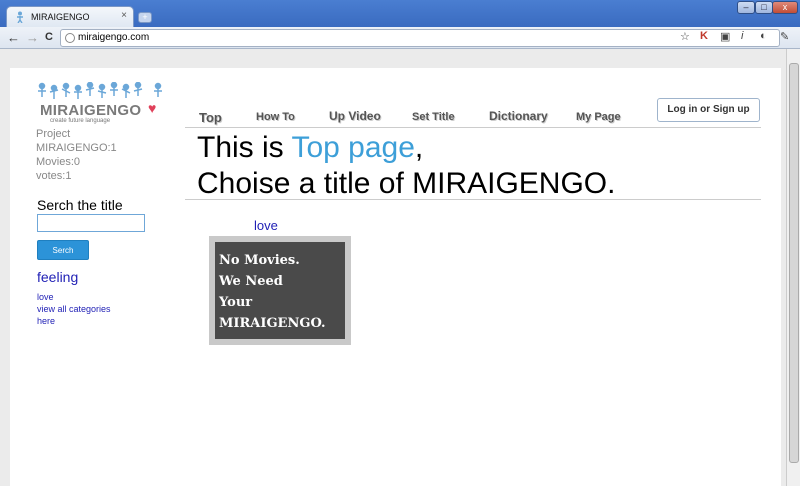 This screenshot has height=486, width=800. I want to click on category-link-love: love, so click(45, 297).